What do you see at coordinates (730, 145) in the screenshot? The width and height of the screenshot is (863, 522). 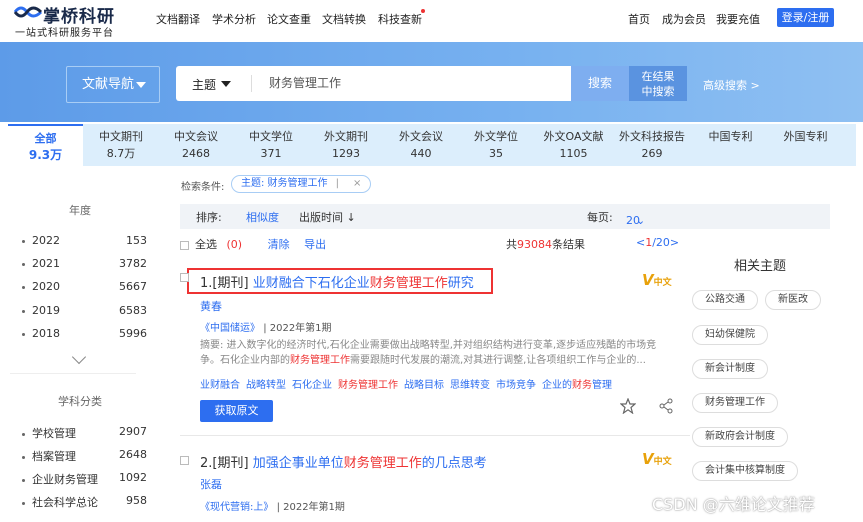 I see `tab-cn-patent: 中国专利` at bounding box center [730, 145].